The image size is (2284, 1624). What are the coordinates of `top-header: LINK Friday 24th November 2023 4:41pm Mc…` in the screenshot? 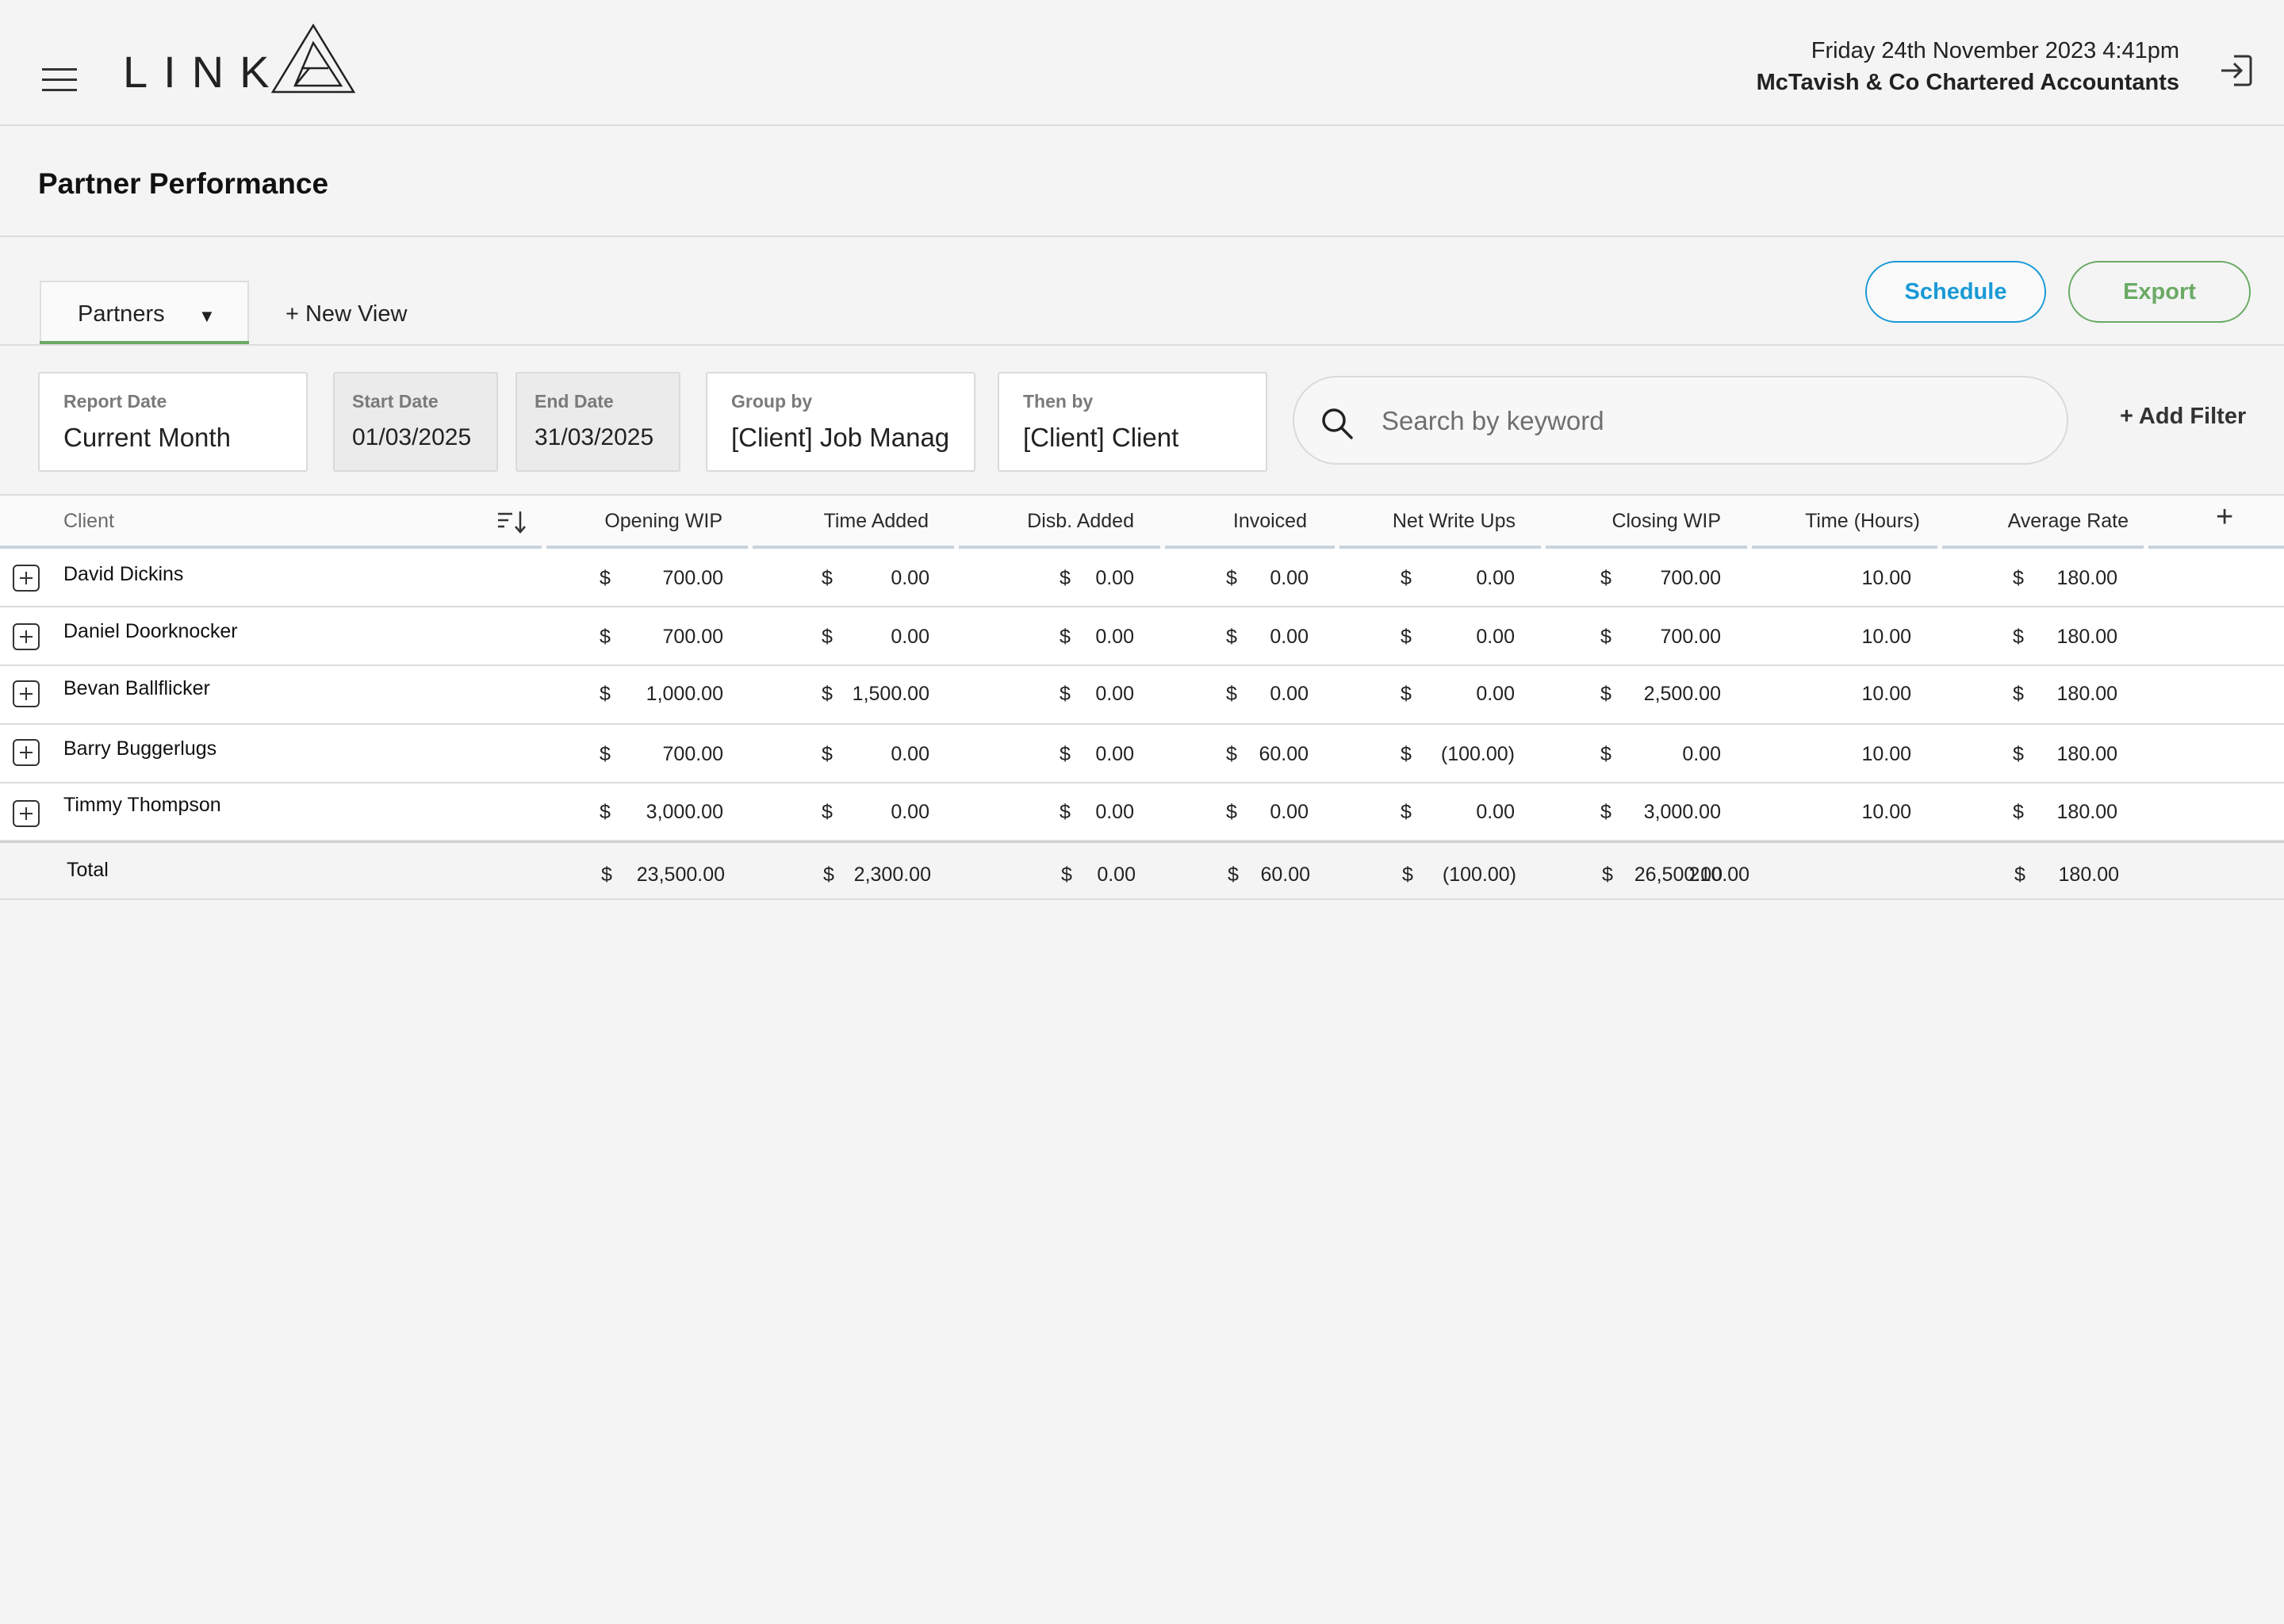 It's located at (1142, 63).